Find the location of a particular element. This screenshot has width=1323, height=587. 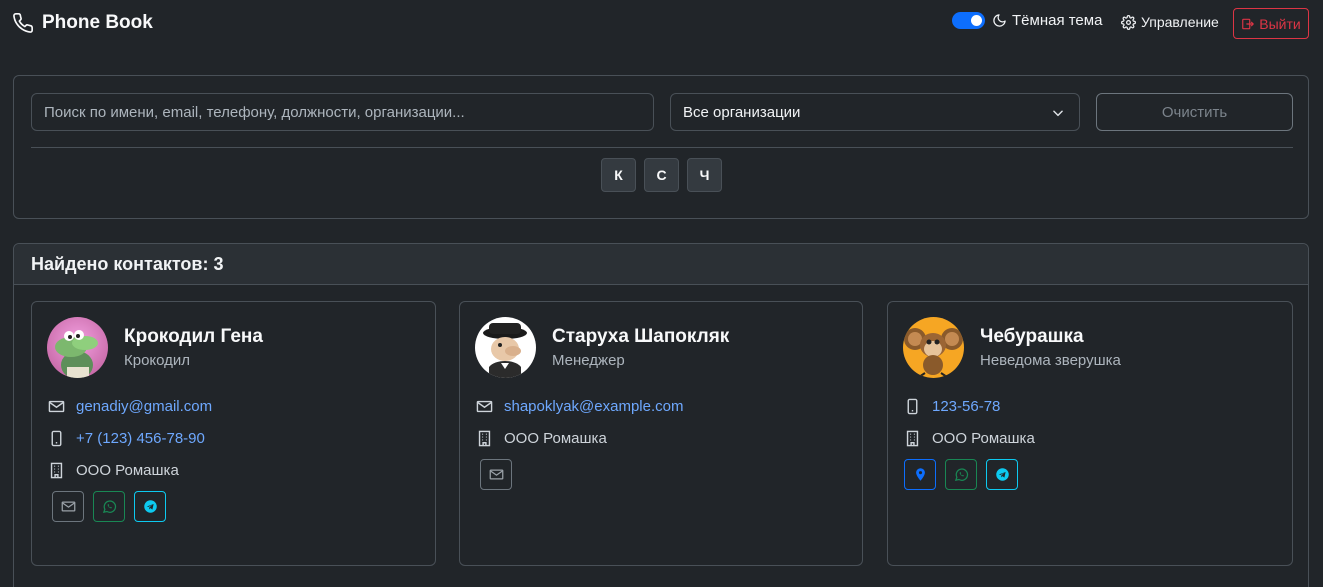

contact-email: shapoklyak@example.com is located at coordinates (593, 406).